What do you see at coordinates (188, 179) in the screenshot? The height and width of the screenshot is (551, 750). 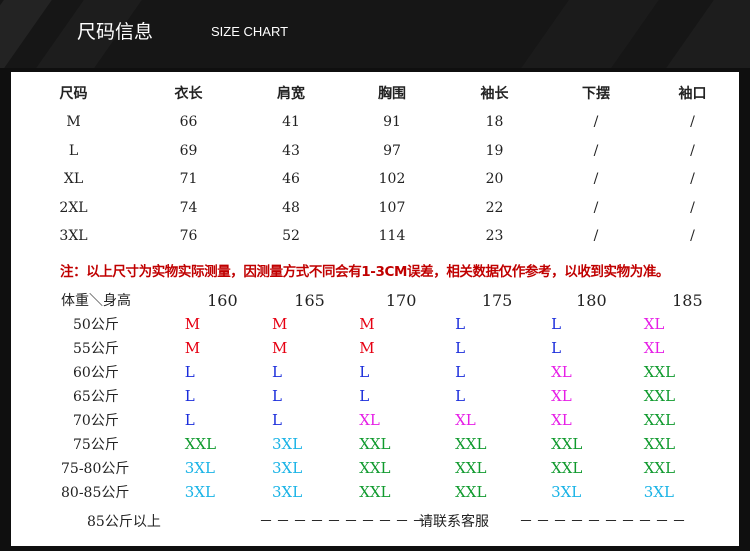 I see `table-cell: 71` at bounding box center [188, 179].